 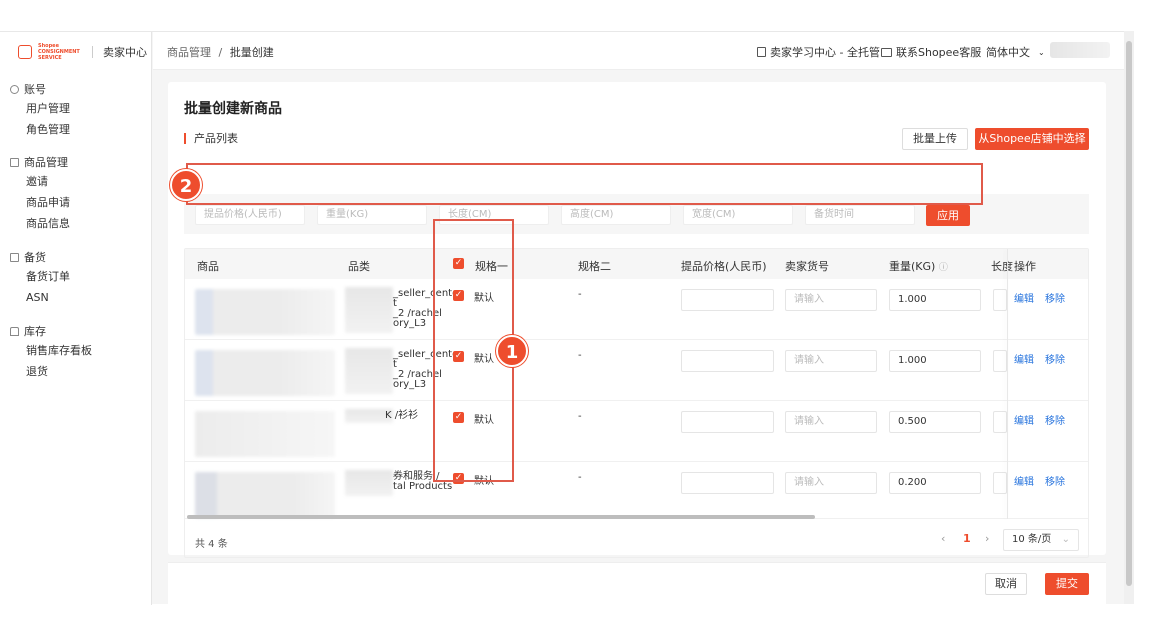 What do you see at coordinates (807, 266) in the screenshot?
I see `column-seller-sku: 卖家货号` at bounding box center [807, 266].